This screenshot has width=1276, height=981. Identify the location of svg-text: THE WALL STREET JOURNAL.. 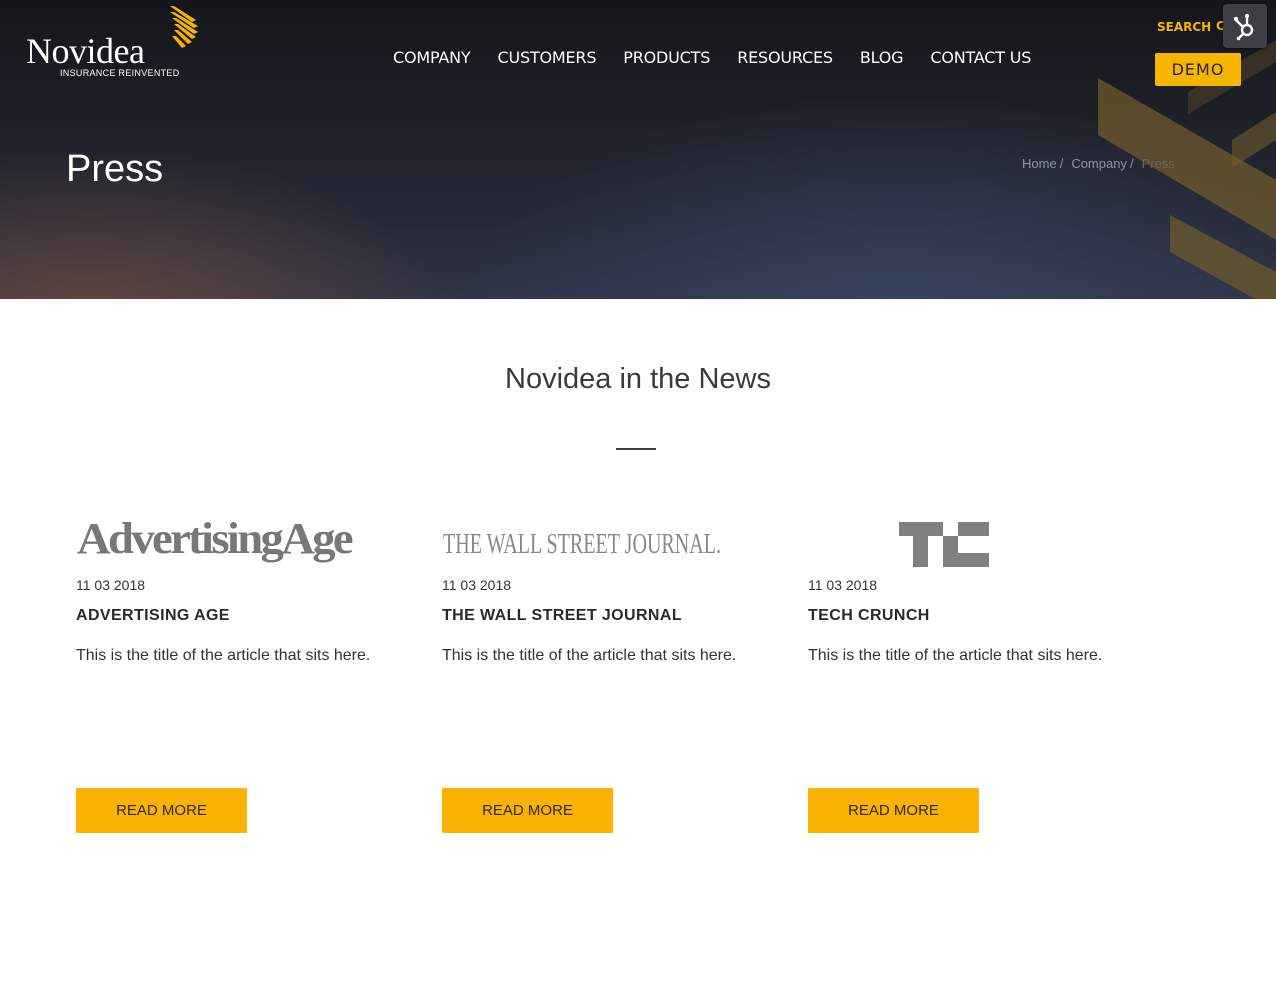
(582, 544).